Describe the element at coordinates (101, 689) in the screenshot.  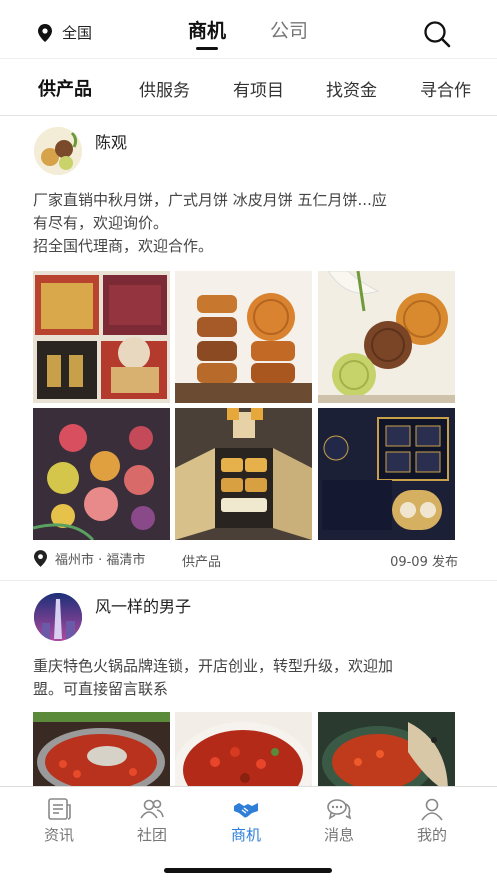
I see `post-text-line: 盟。可直接留言联系` at that location.